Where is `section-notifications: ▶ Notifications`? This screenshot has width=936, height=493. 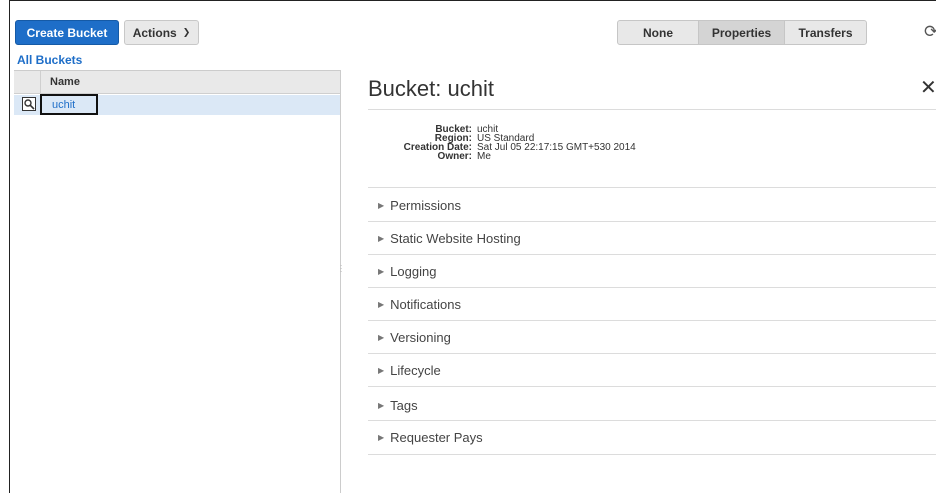 section-notifications: ▶ Notifications is located at coordinates (652, 304).